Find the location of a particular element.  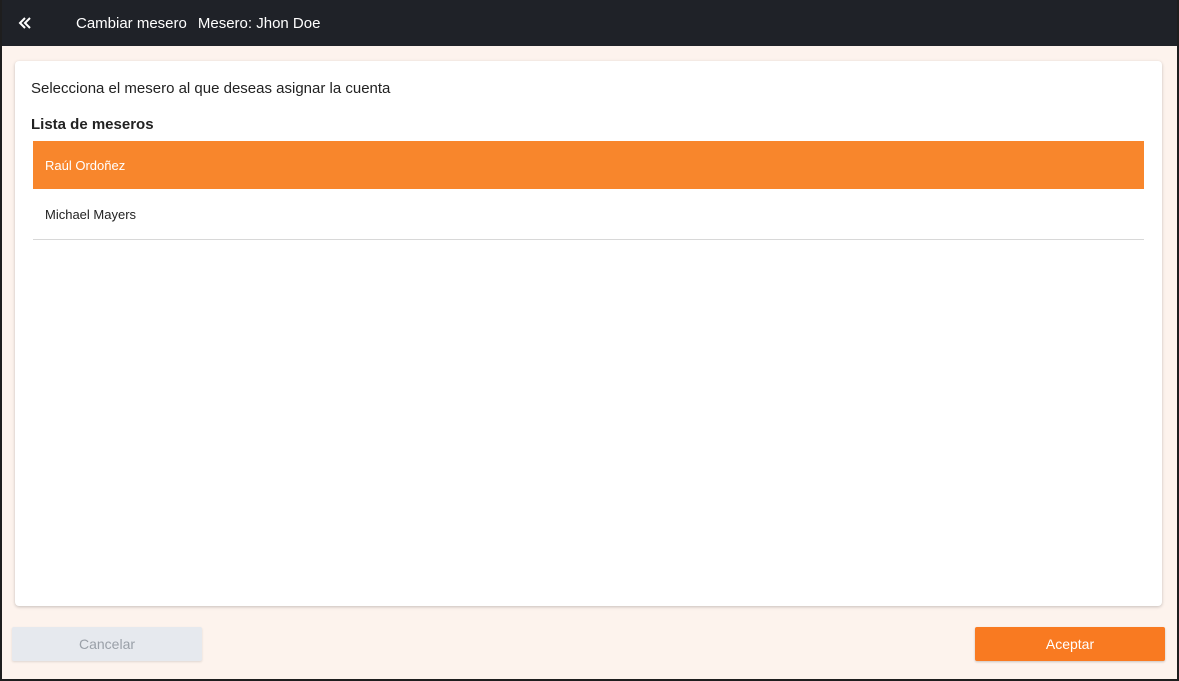

waiter-item-michael-mayers: Michael Mayers is located at coordinates (588, 215).